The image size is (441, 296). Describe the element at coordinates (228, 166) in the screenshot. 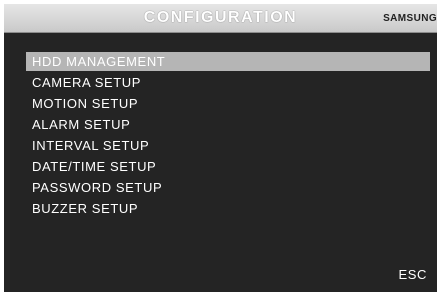

I see `menu-item-date-time-setup: DATE/TIME SETUP` at that location.